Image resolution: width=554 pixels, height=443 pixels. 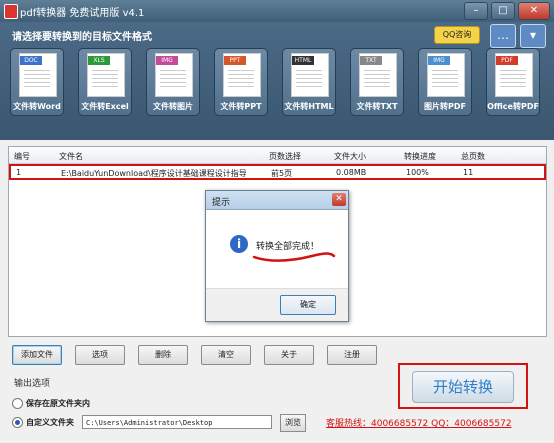 What do you see at coordinates (514, 75) in the screenshot?
I see `office-to-pdf-icon: PDF` at bounding box center [514, 75].